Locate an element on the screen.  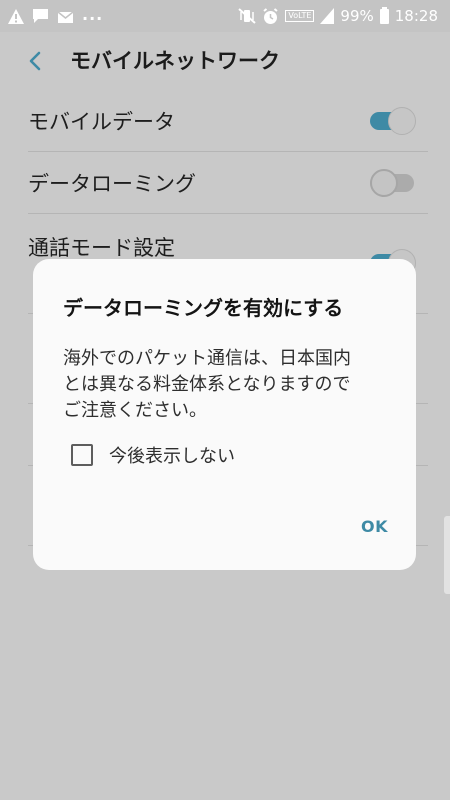
setting-mobile-data: モバイルデータ is located at coordinates (228, 121).